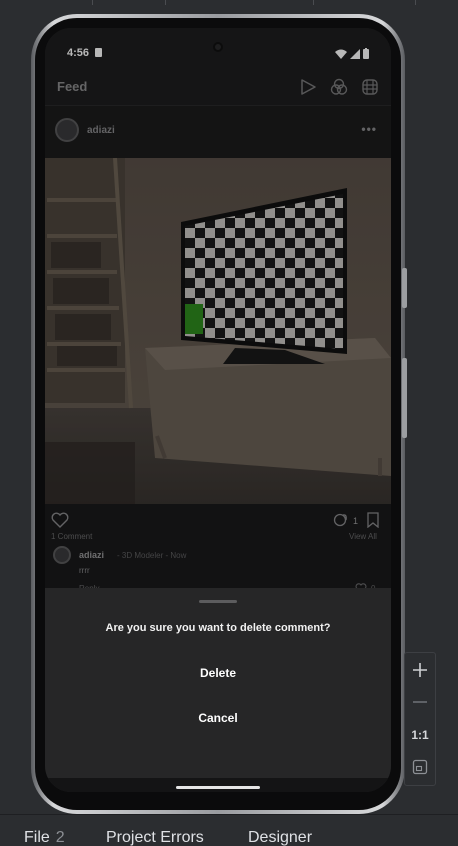  I want to click on tab-designer: Designer, so click(280, 837).